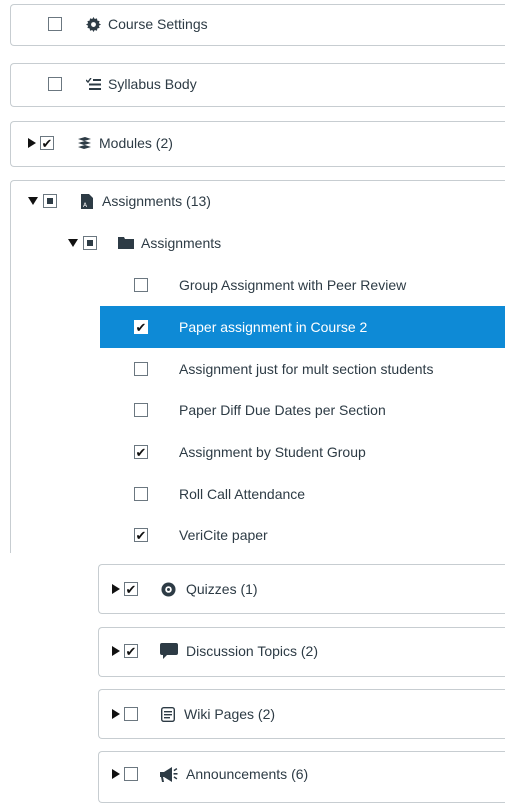 The width and height of the screenshot is (505, 803). Describe the element at coordinates (55, 24) in the screenshot. I see `course-settings-checkbox` at that location.